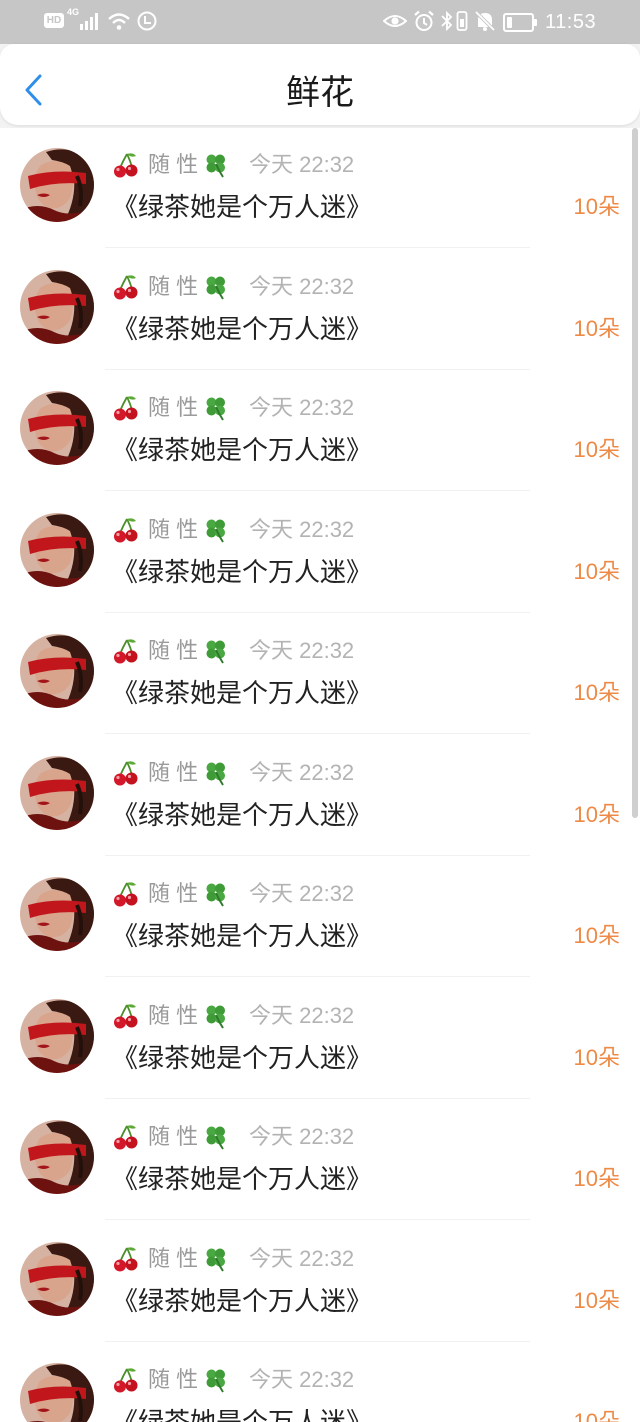 The image size is (640, 1422). What do you see at coordinates (635, 473) in the screenshot?
I see `scrollbar` at bounding box center [635, 473].